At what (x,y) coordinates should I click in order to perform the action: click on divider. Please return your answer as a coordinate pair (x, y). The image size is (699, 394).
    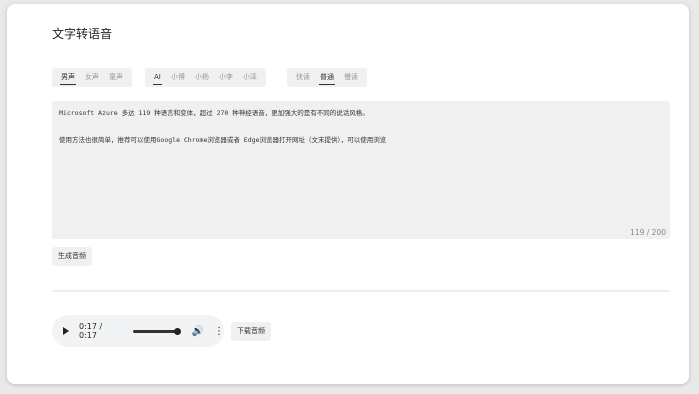
    Looking at the image, I should click on (361, 291).